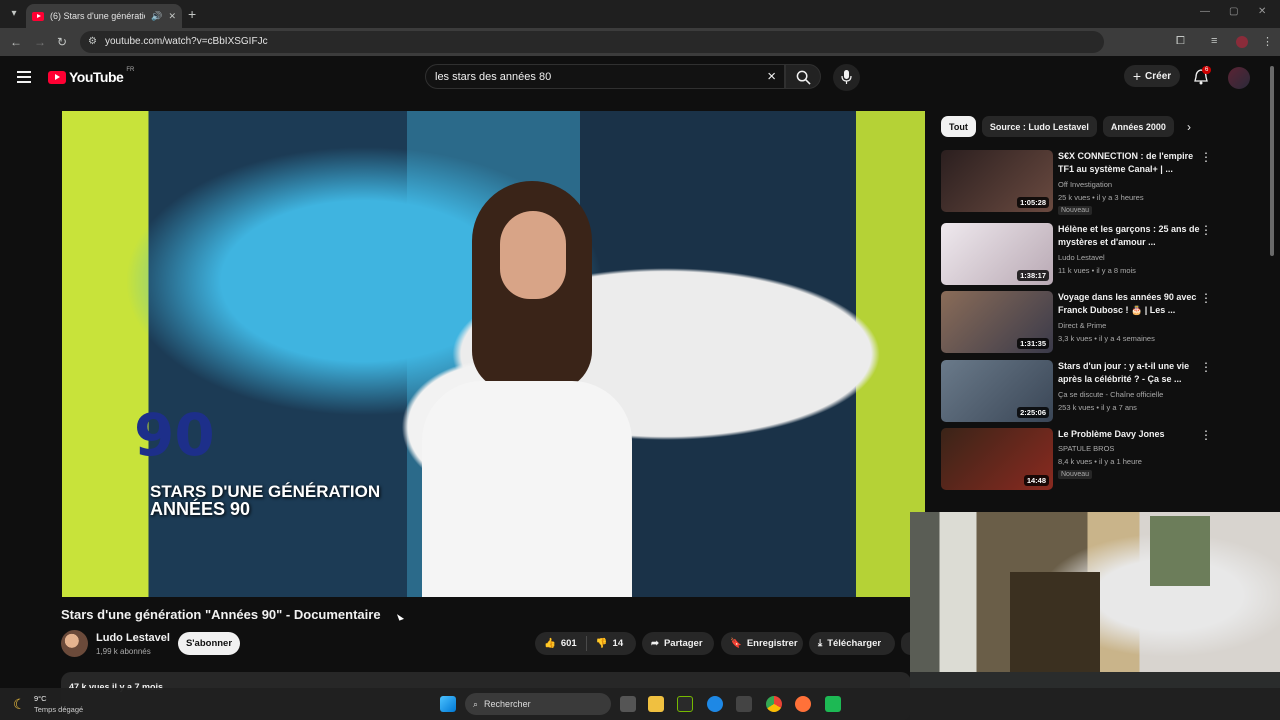  What do you see at coordinates (133, 638) in the screenshot?
I see `channel-name: Ludo Lestavel` at bounding box center [133, 638].